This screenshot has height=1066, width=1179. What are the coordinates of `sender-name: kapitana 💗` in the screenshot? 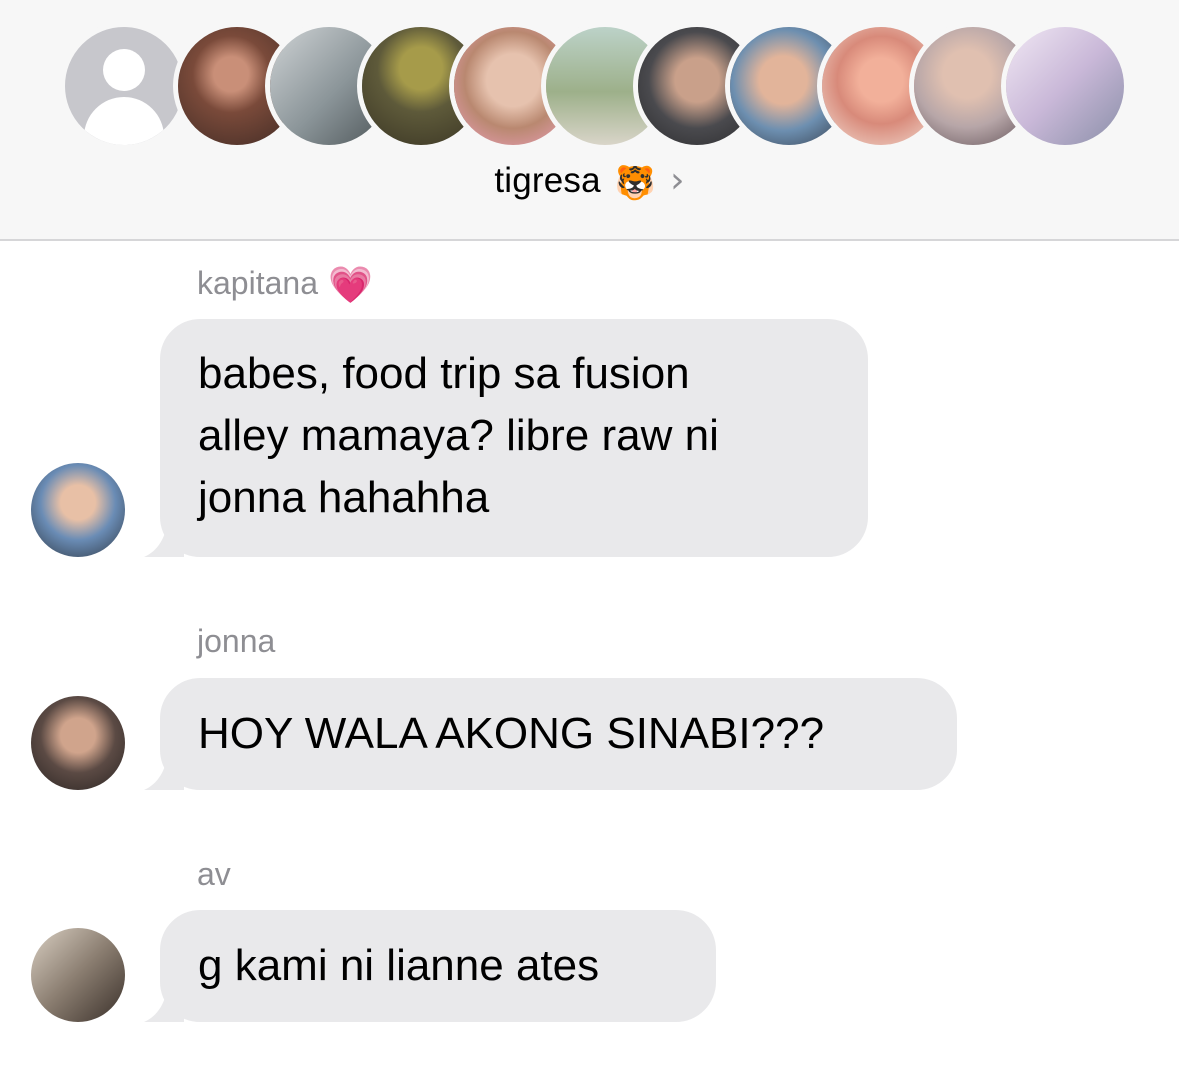 It's located at (285, 285).